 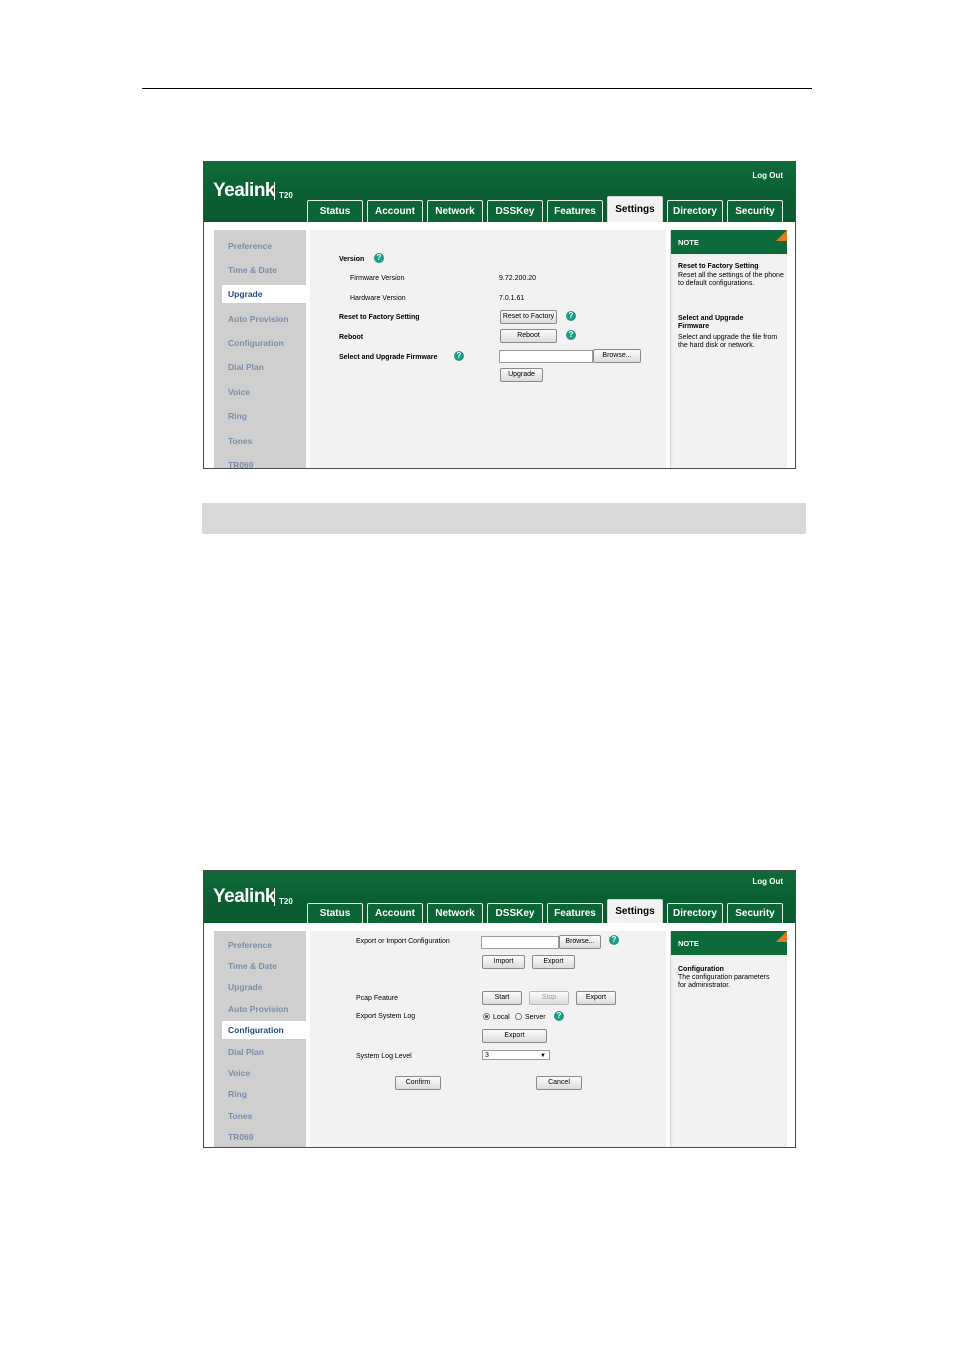 What do you see at coordinates (351, 337) in the screenshot?
I see `reboot-label: Reboot` at bounding box center [351, 337].